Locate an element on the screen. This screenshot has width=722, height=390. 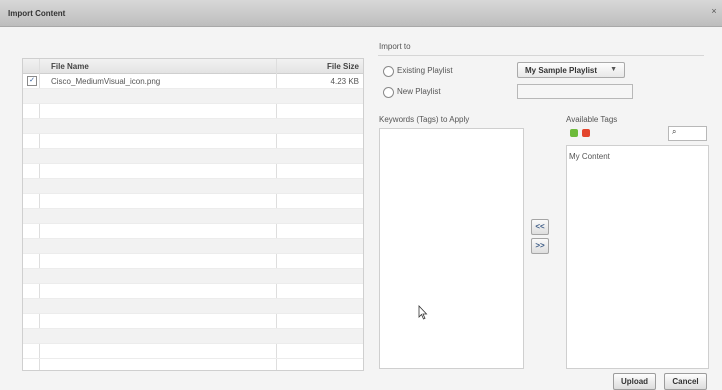
tag-search-input: ⌕ is located at coordinates (687, 133).